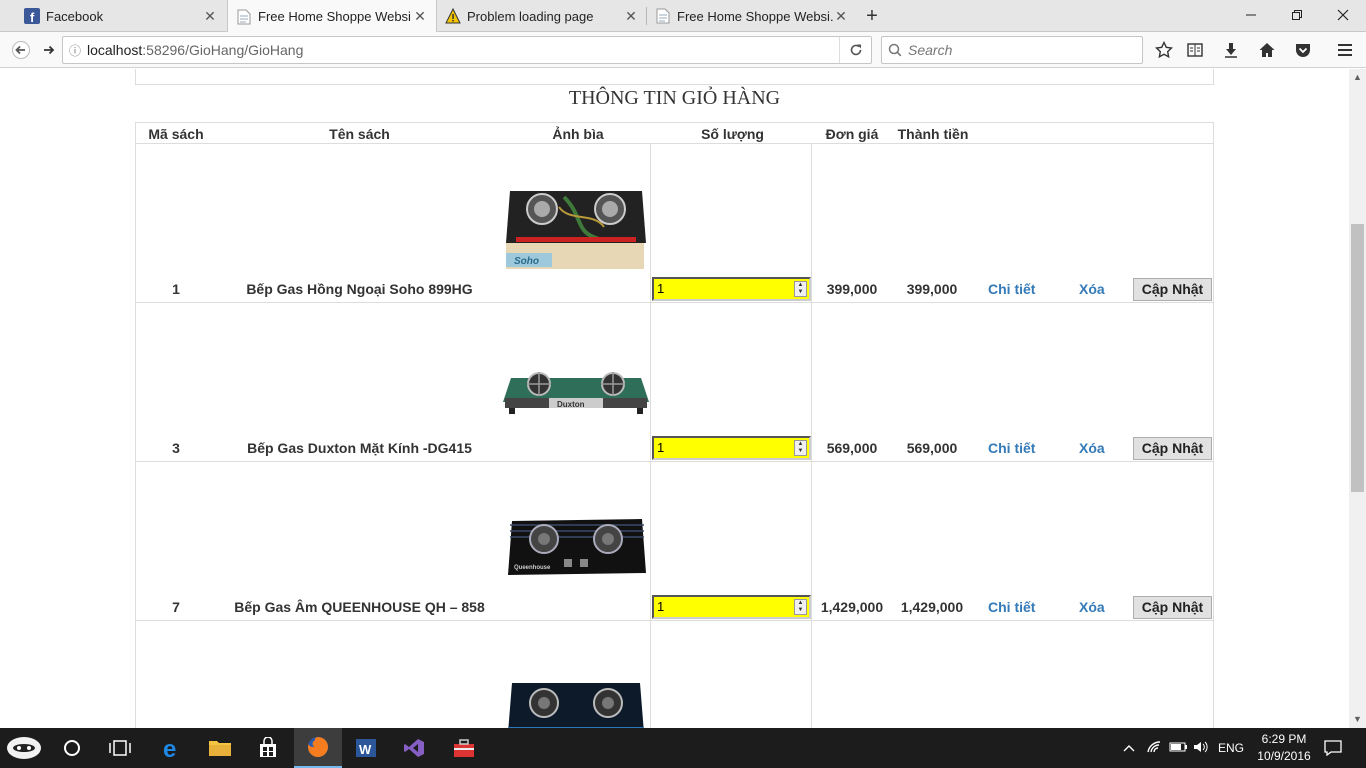 The image size is (1366, 768). Describe the element at coordinates (674, 77) in the screenshot. I see `header-box` at that location.